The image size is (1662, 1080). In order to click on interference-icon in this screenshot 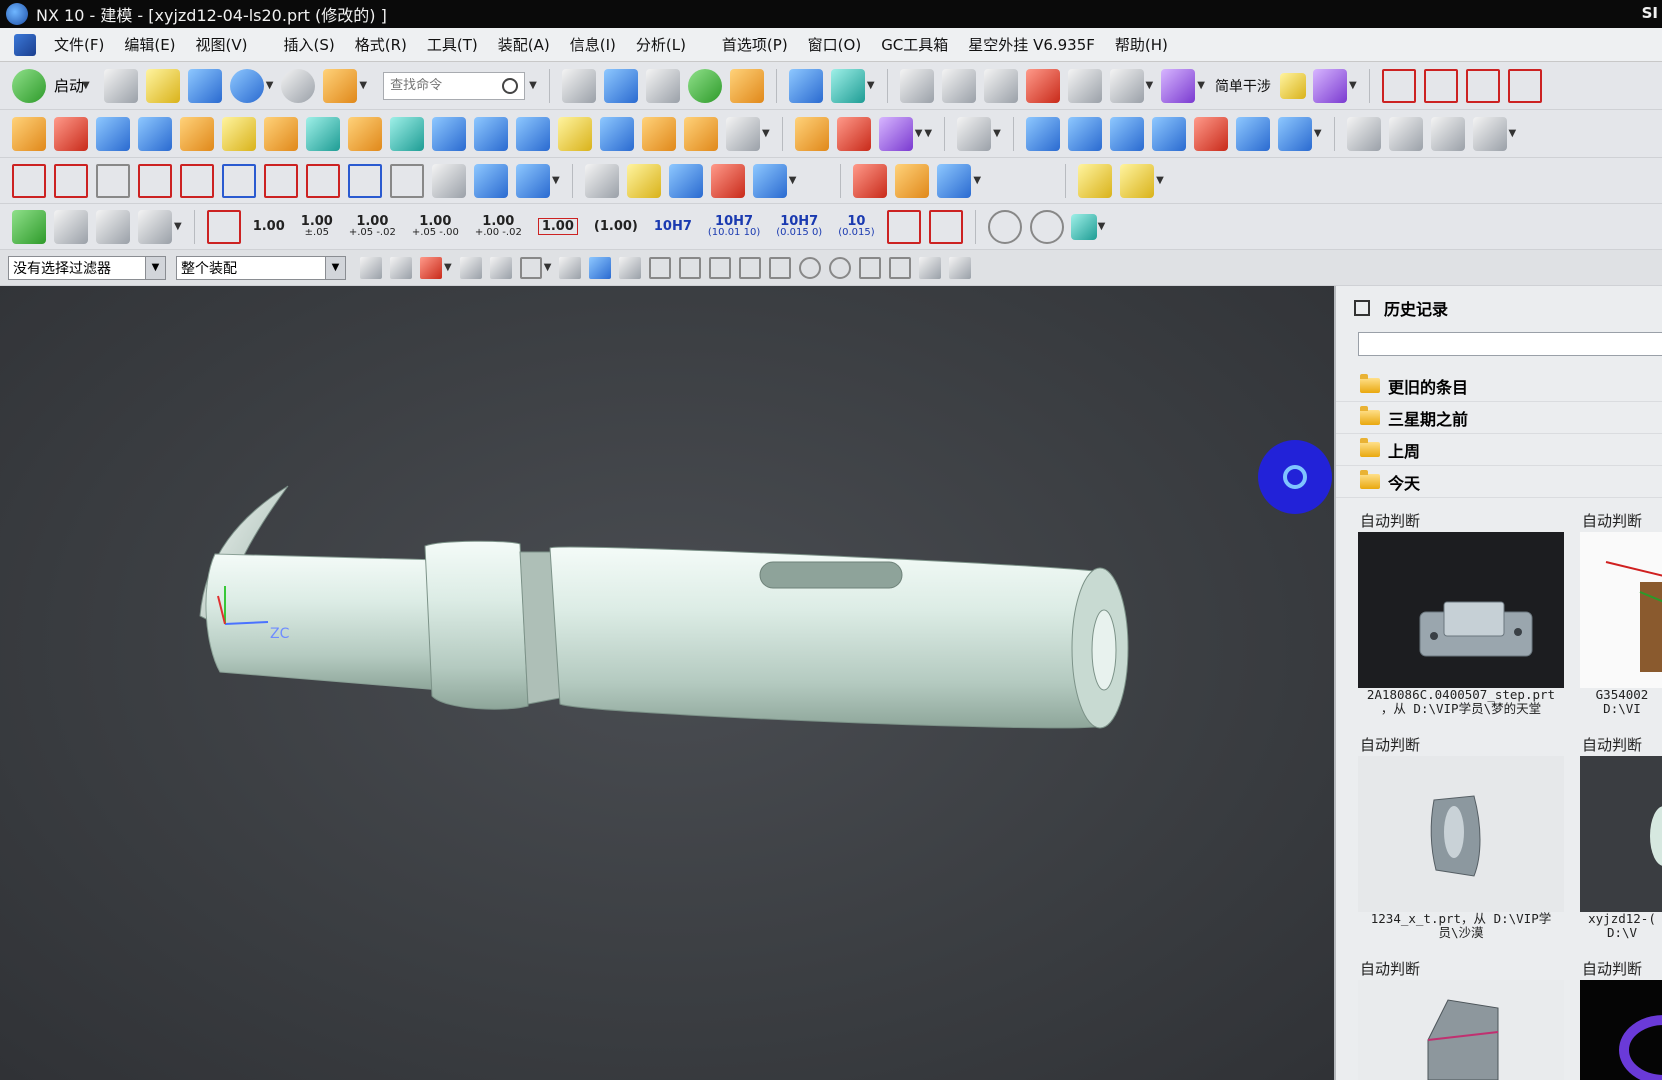, I will do `click(1178, 85)`.